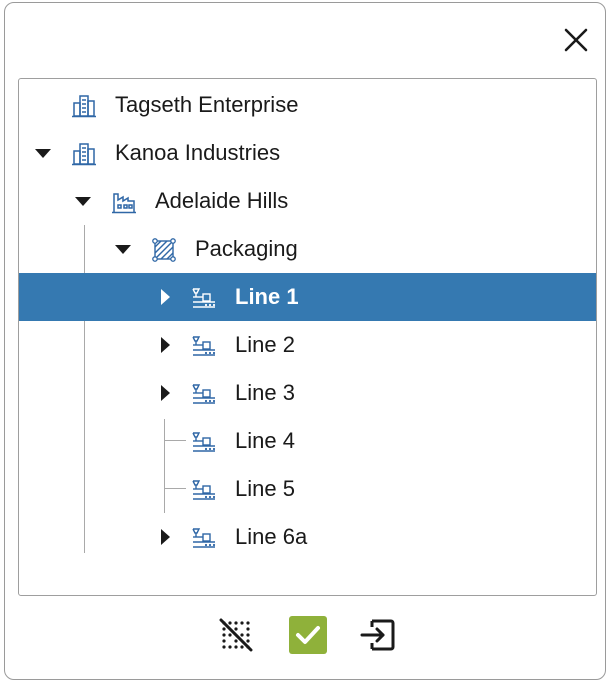  What do you see at coordinates (267, 296) in the screenshot?
I see `tree-item-label: Line 1` at bounding box center [267, 296].